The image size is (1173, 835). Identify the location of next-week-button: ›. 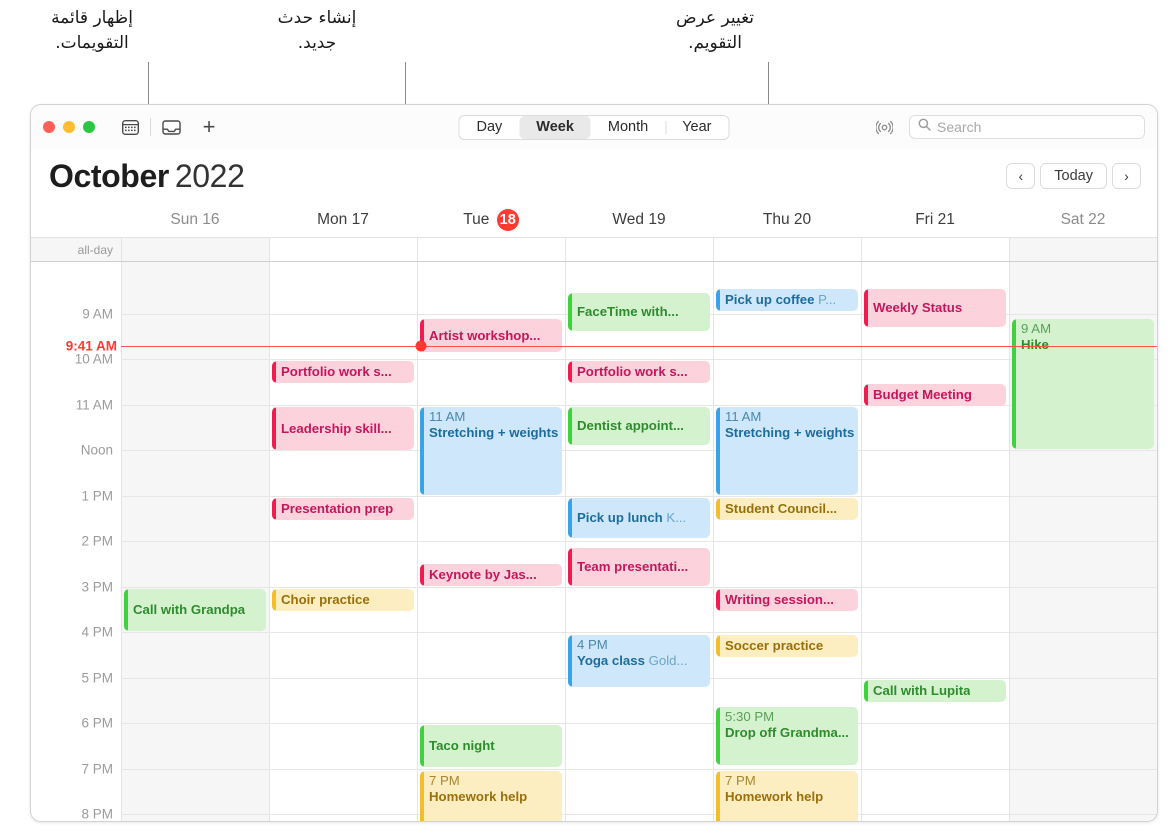
(1126, 176).